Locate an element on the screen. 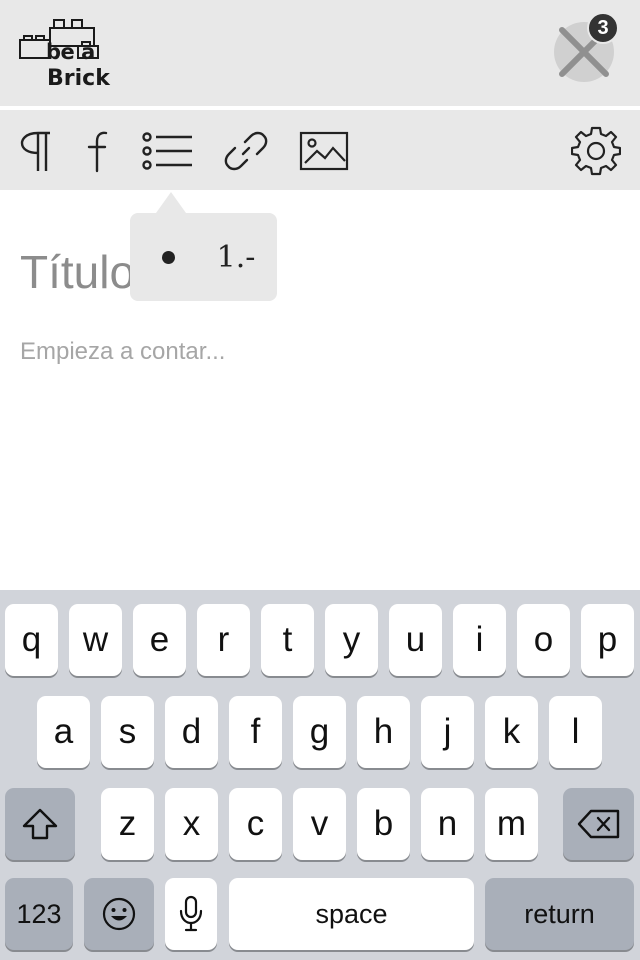  key-u: u is located at coordinates (415, 640).